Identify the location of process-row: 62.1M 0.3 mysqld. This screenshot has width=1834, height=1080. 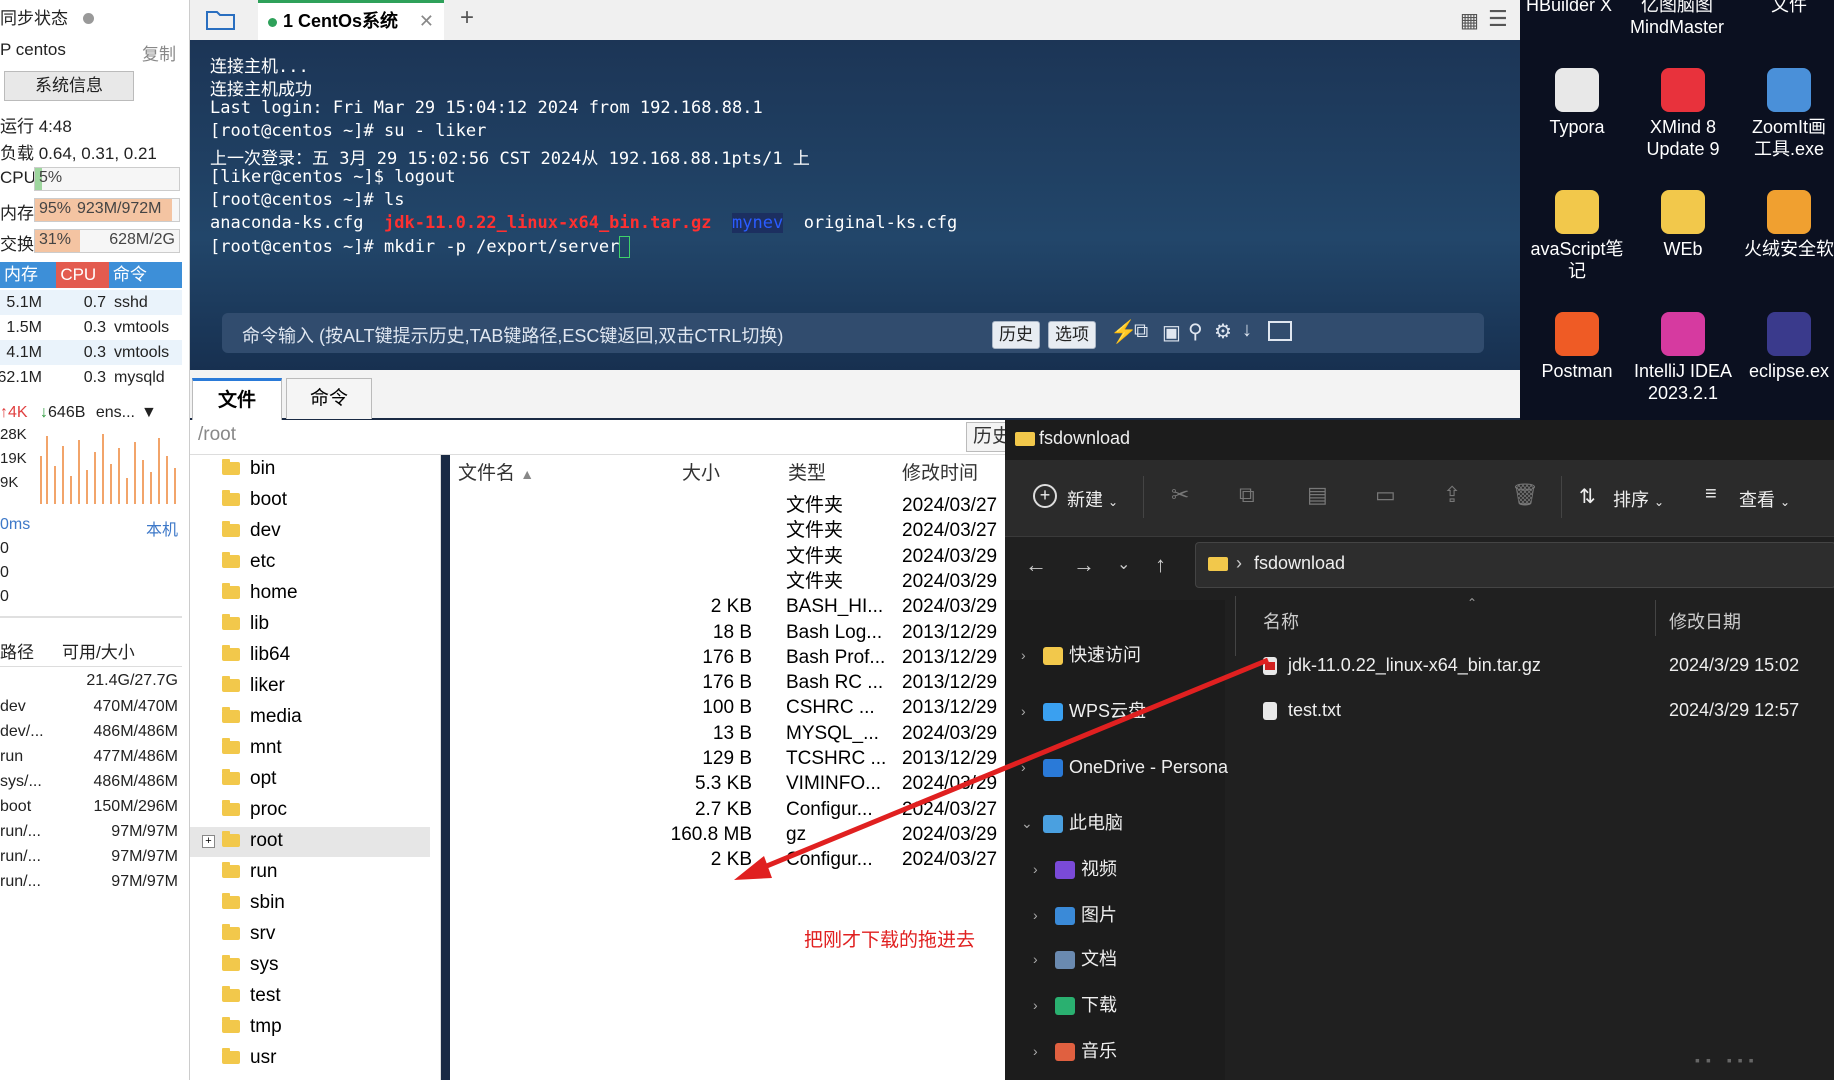
(91, 377).